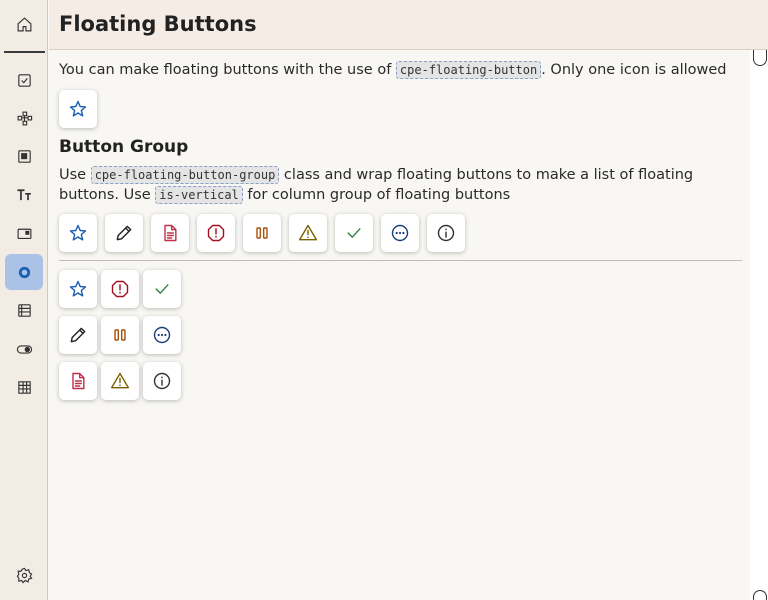 This screenshot has width=768, height=600. Describe the element at coordinates (759, 325) in the screenshot. I see `scrollbar` at that location.